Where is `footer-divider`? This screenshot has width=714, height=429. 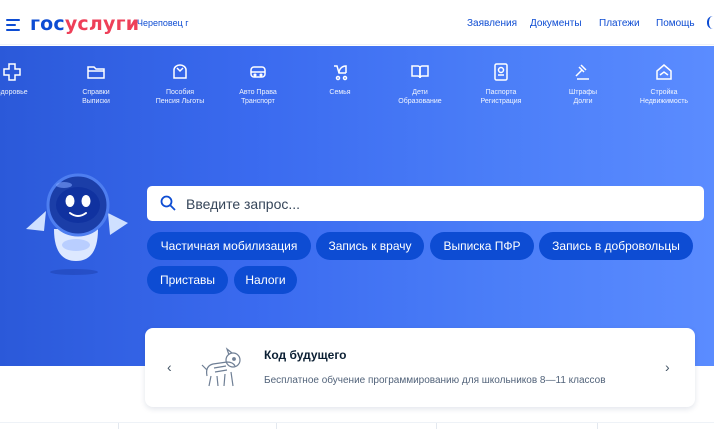
footer-divider is located at coordinates (357, 425).